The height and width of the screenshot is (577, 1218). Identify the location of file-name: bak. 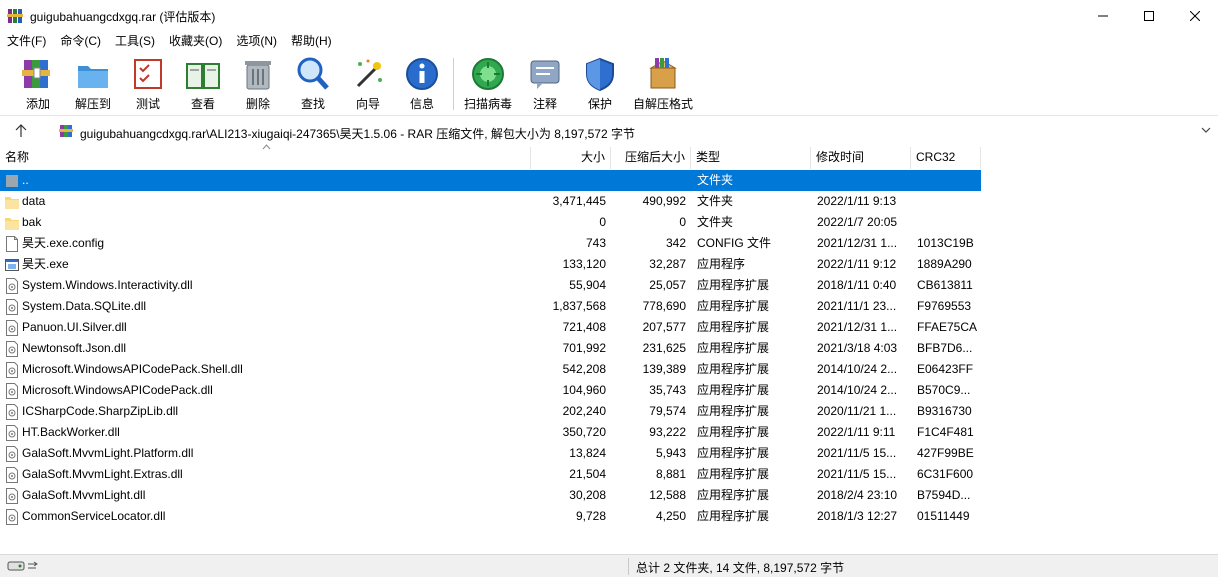
(32, 222).